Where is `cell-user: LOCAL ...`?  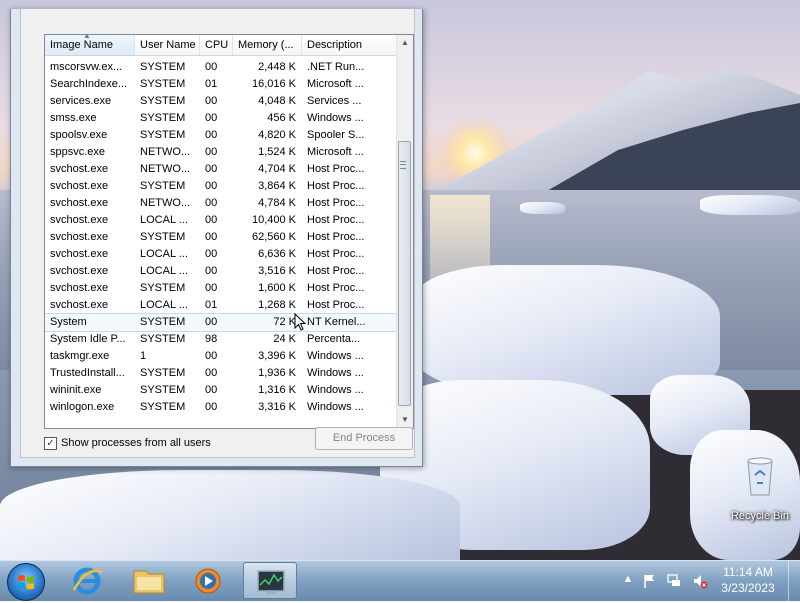
cell-user: LOCAL ... is located at coordinates (164, 254).